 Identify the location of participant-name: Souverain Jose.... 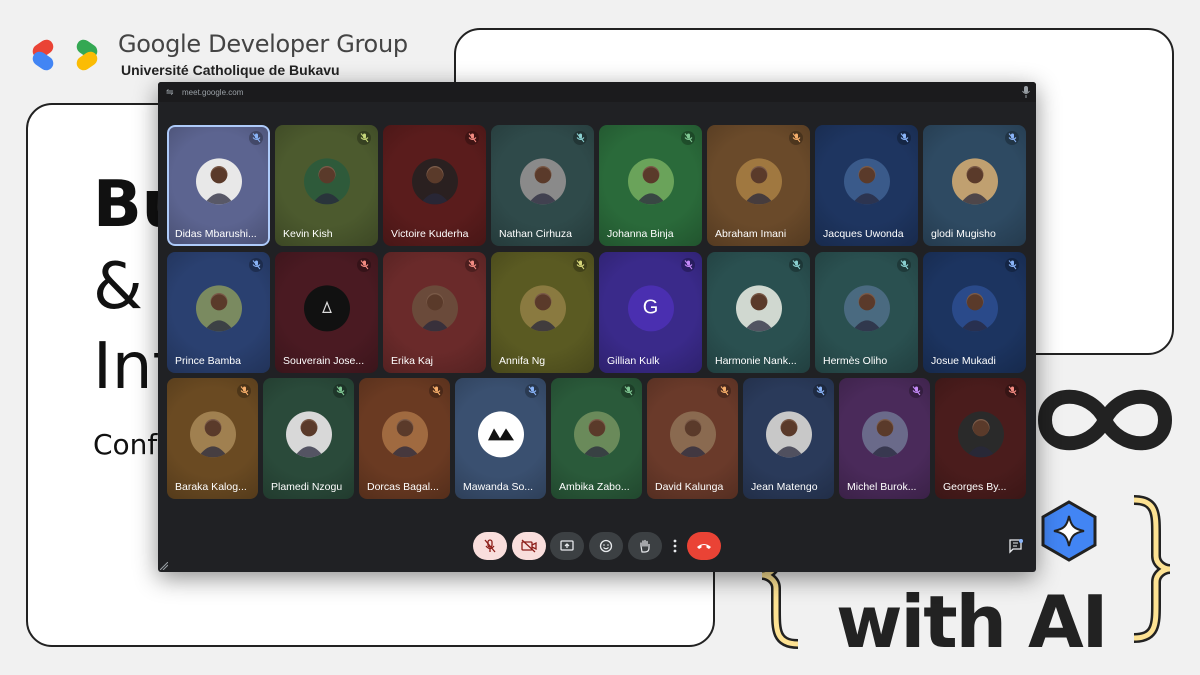
(324, 361).